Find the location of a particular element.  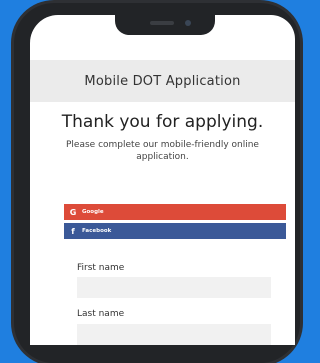

phone-notch is located at coordinates (165, 24).